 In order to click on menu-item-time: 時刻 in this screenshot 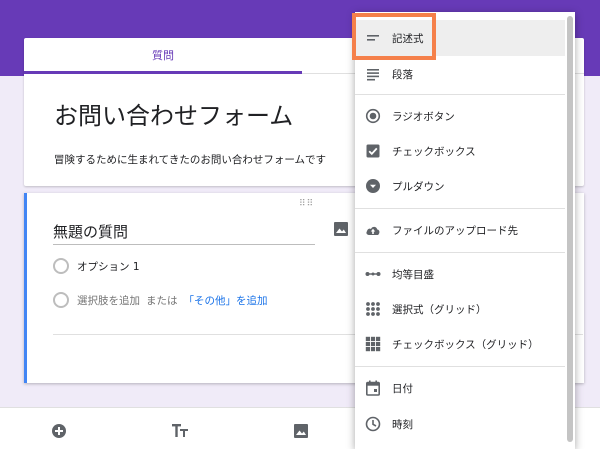, I will do `click(460, 424)`.